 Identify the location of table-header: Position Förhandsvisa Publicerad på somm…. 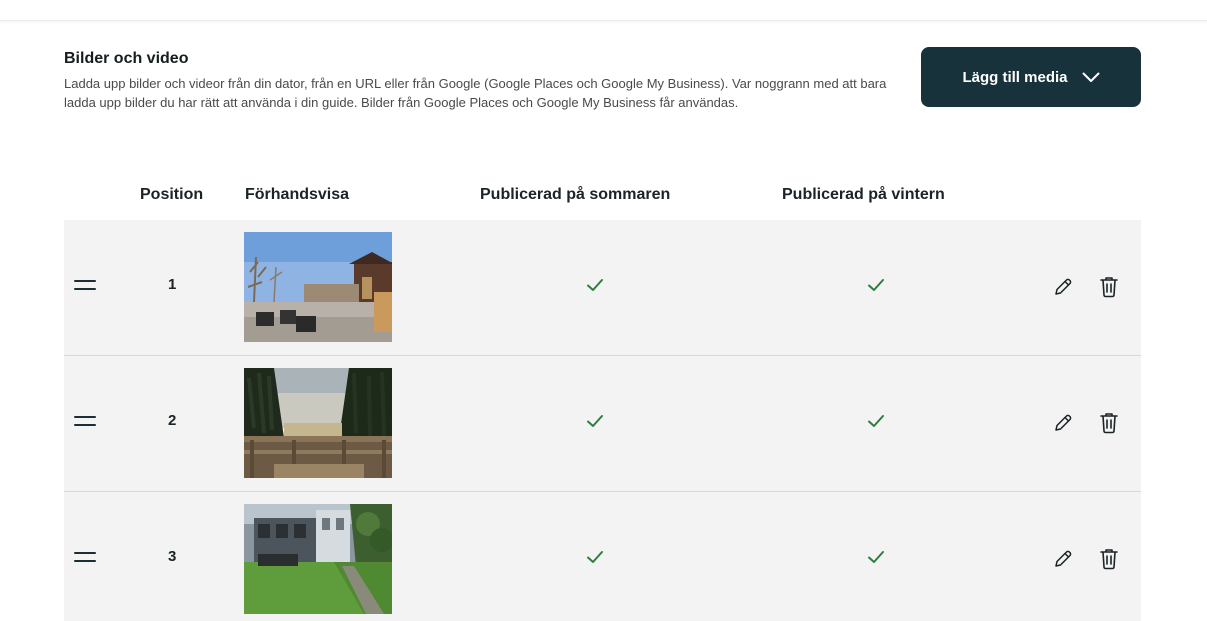
(602, 195).